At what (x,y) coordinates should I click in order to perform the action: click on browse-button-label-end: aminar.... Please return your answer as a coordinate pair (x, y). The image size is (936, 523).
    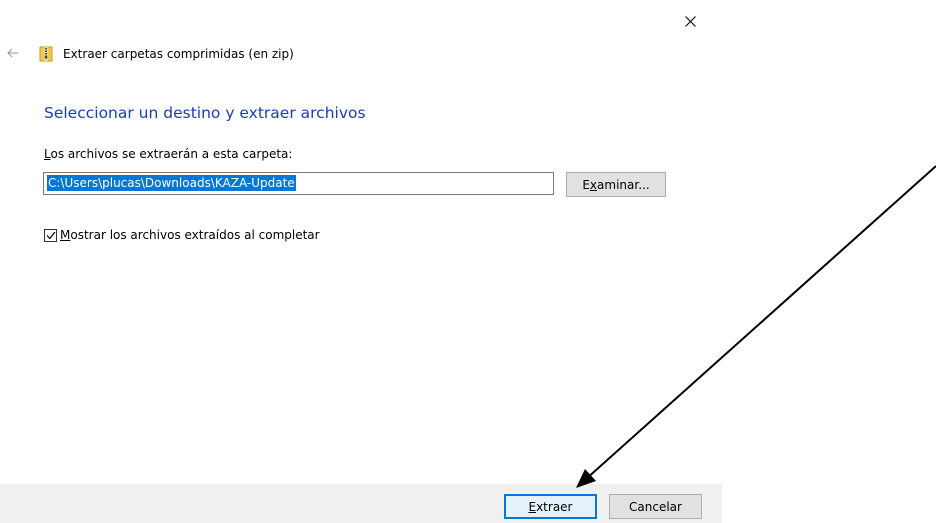
    Looking at the image, I should click on (623, 184).